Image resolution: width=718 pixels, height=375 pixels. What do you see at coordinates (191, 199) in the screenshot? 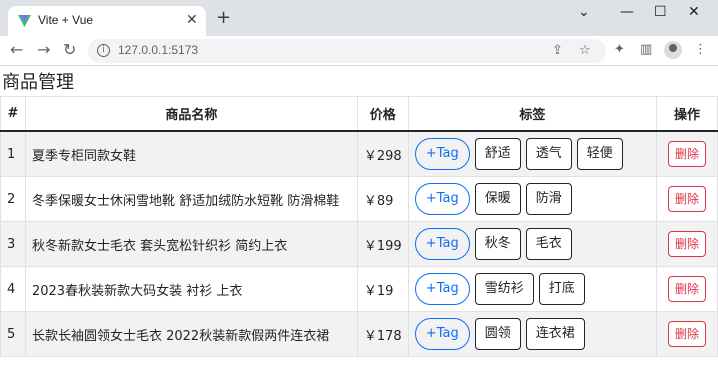
I see `product-name: 冬季保暖女士休闲雪地靴 舒适加绒防水短靴 防滑棉鞋` at bounding box center [191, 199].